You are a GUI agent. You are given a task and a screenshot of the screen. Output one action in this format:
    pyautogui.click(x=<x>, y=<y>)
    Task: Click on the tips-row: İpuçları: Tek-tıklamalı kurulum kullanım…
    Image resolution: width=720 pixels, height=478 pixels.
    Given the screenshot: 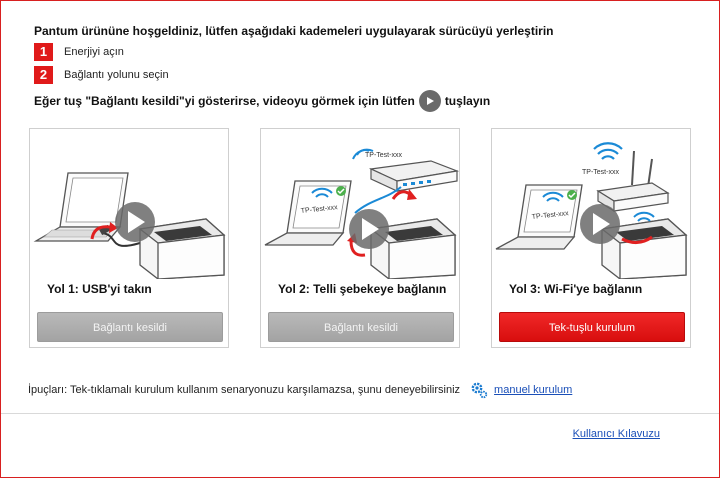 What is the action you would take?
    pyautogui.click(x=300, y=390)
    